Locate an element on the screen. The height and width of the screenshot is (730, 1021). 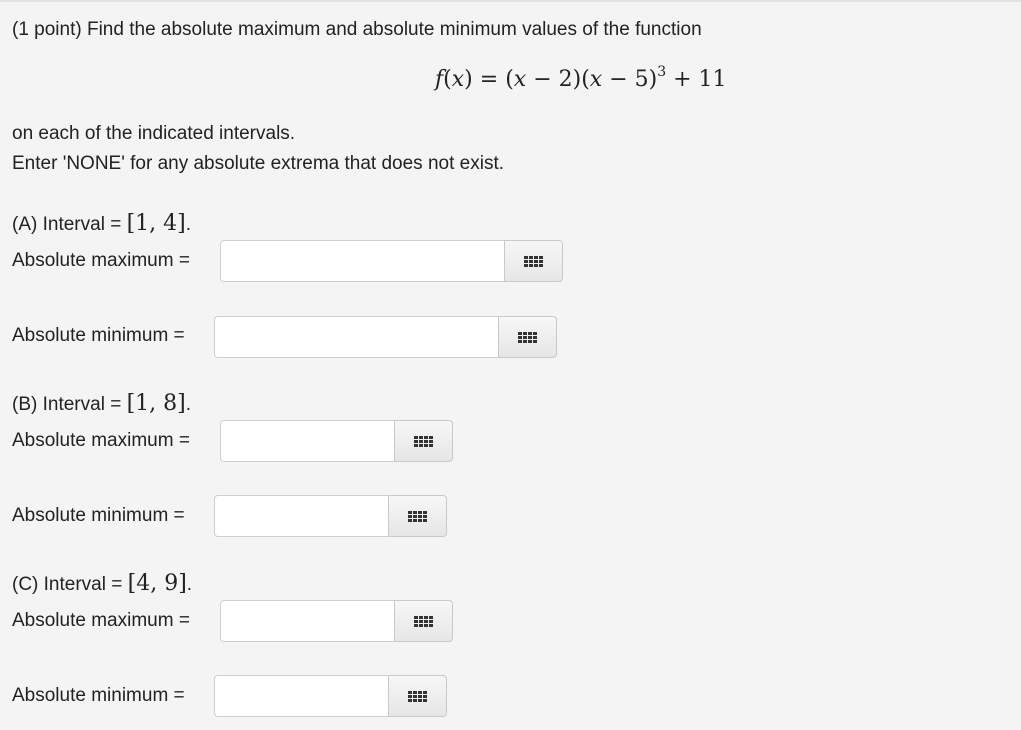
part-a-max-input is located at coordinates (362, 261).